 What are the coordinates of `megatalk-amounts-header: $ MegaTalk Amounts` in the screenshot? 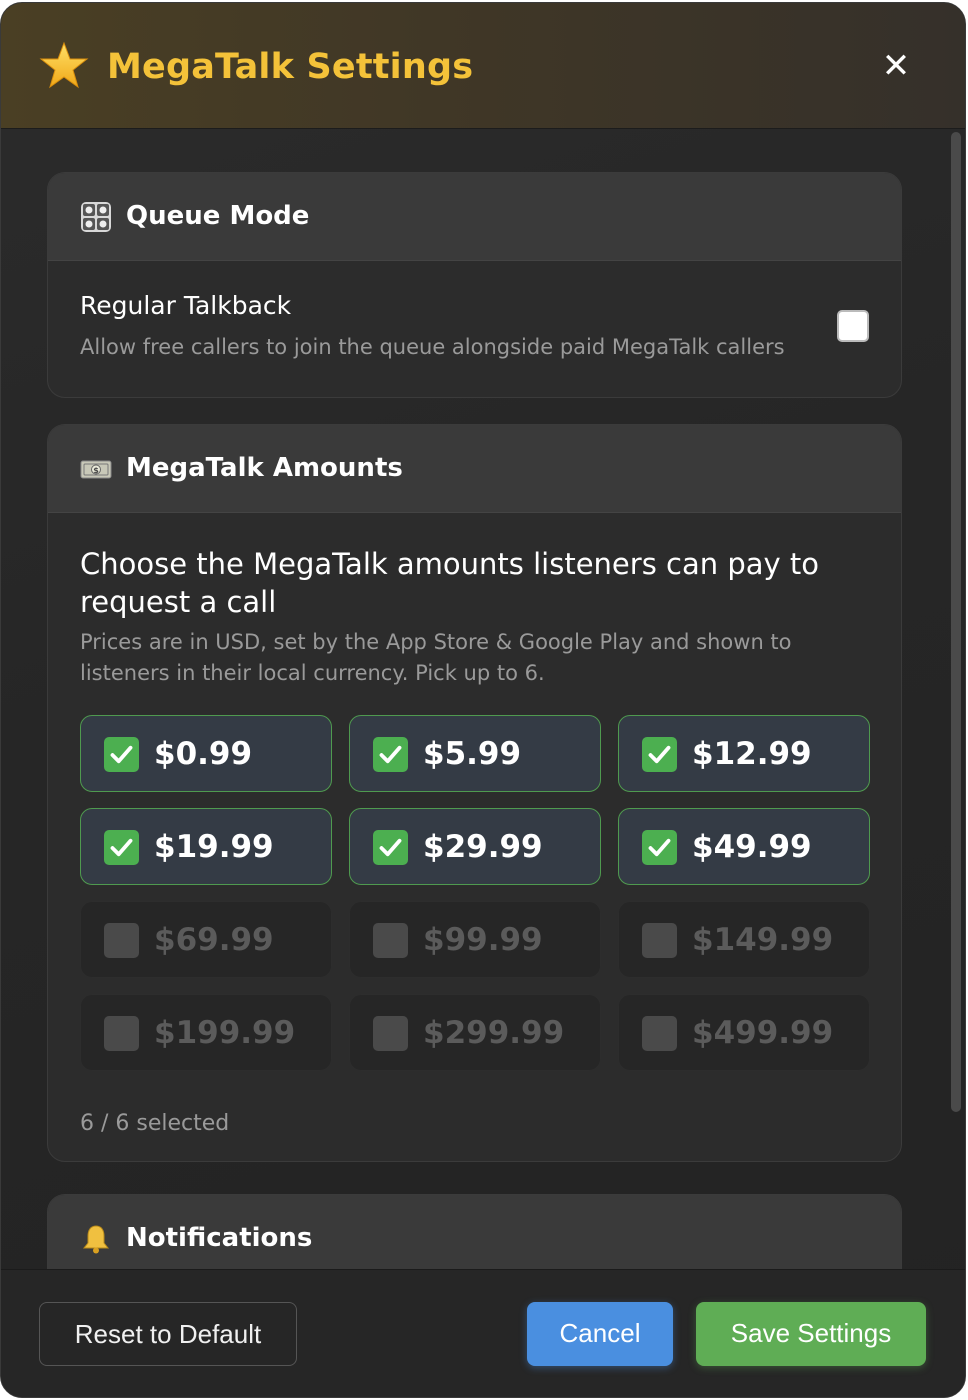 It's located at (474, 469).